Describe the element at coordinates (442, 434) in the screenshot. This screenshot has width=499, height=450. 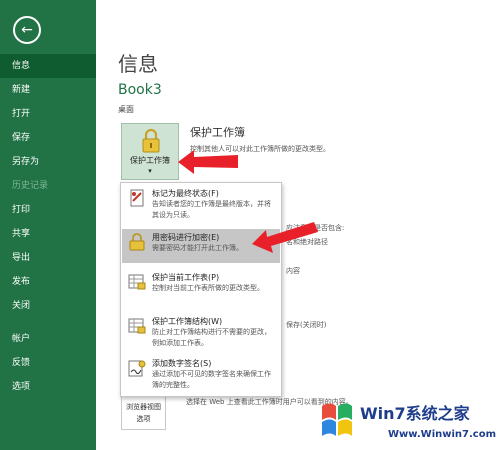
I see `watermark-url: Www.Winwin7.com` at that location.